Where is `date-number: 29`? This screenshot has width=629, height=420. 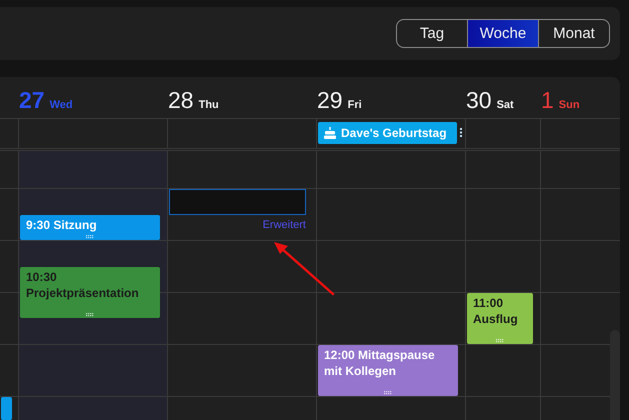 date-number: 29 is located at coordinates (330, 100).